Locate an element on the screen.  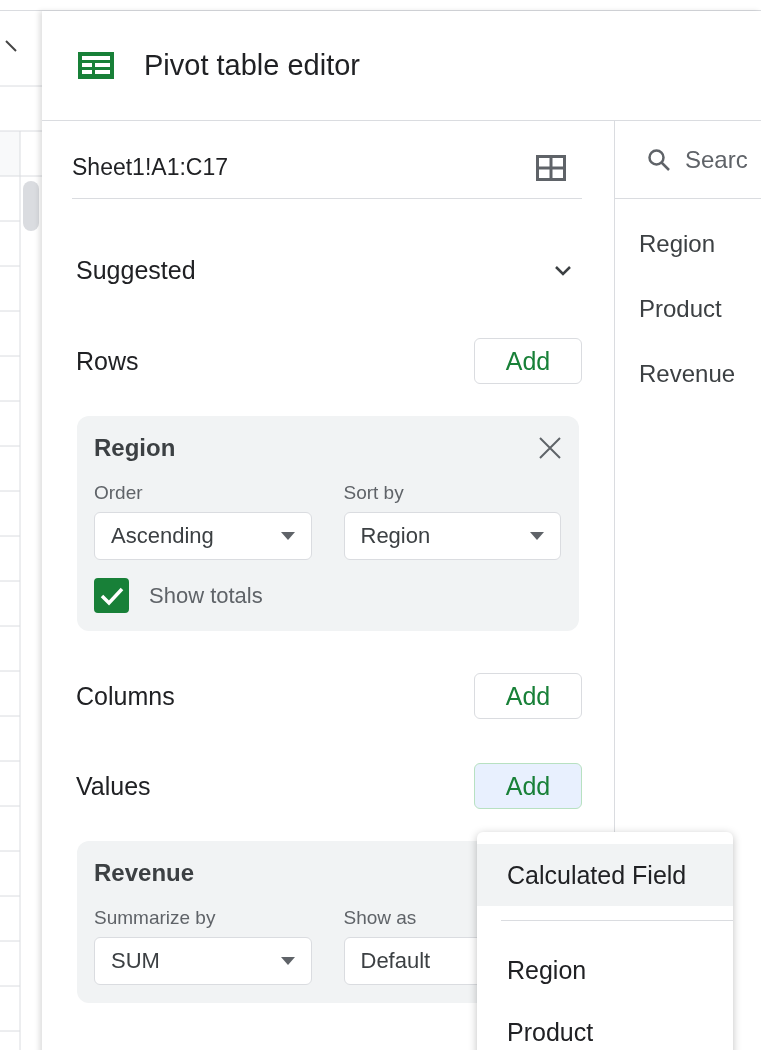
dropdown-label: Summarize by is located at coordinates (155, 918).